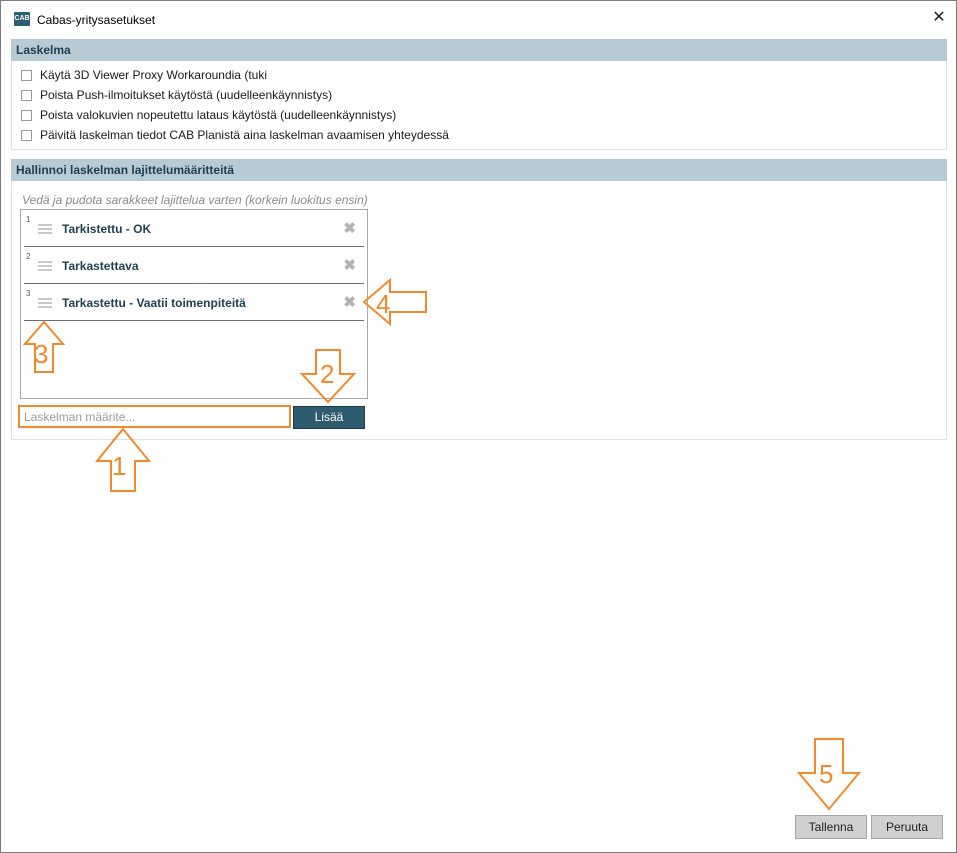  What do you see at coordinates (329, 417) in the screenshot?
I see `add-button: Lisää` at bounding box center [329, 417].